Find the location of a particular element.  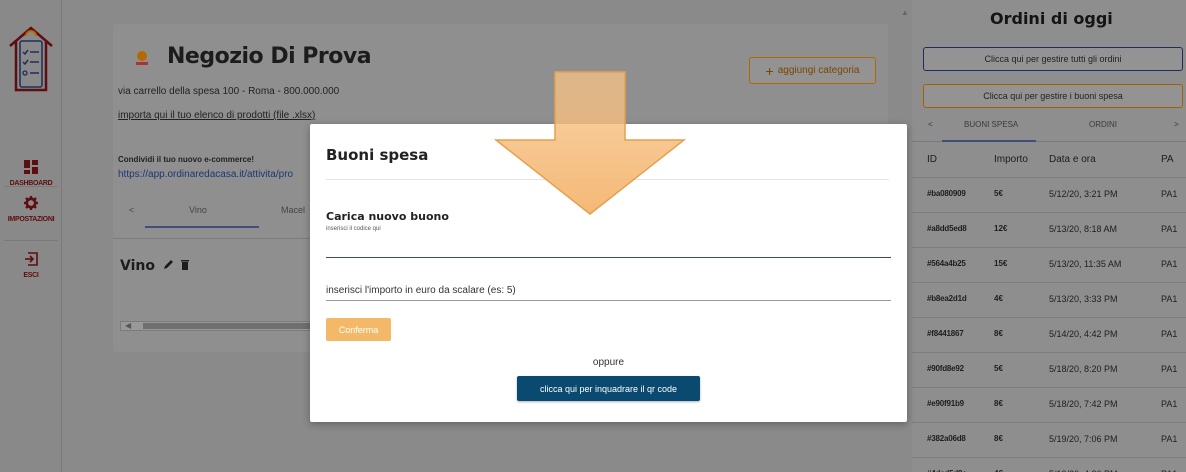

order-id: #e90f91b9 is located at coordinates (945, 403).